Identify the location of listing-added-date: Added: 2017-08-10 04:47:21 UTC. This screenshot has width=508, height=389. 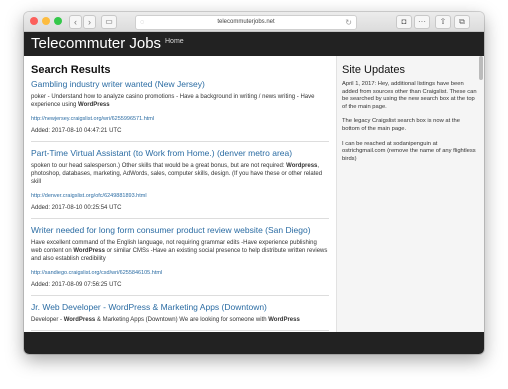
(76, 131).